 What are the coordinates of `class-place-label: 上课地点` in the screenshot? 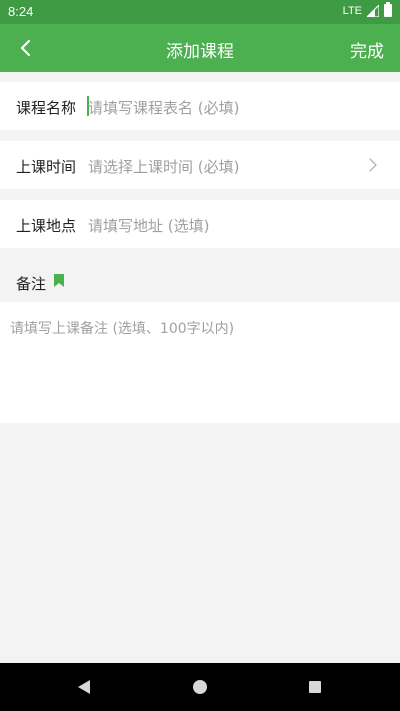 It's located at (46, 226).